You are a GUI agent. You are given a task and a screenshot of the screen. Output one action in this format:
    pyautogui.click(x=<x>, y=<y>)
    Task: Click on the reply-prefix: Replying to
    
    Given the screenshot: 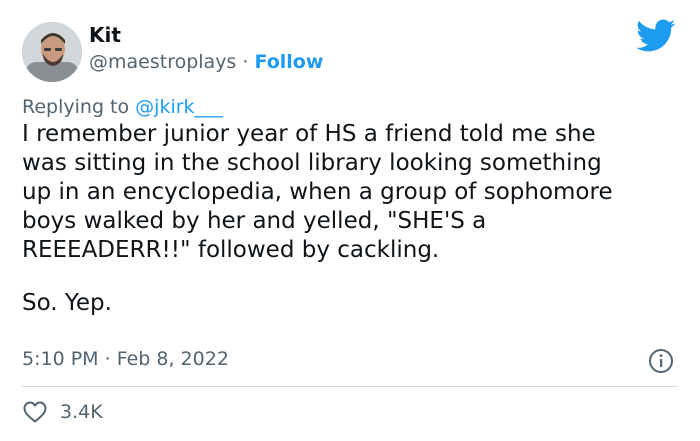 What is the action you would take?
    pyautogui.click(x=76, y=107)
    